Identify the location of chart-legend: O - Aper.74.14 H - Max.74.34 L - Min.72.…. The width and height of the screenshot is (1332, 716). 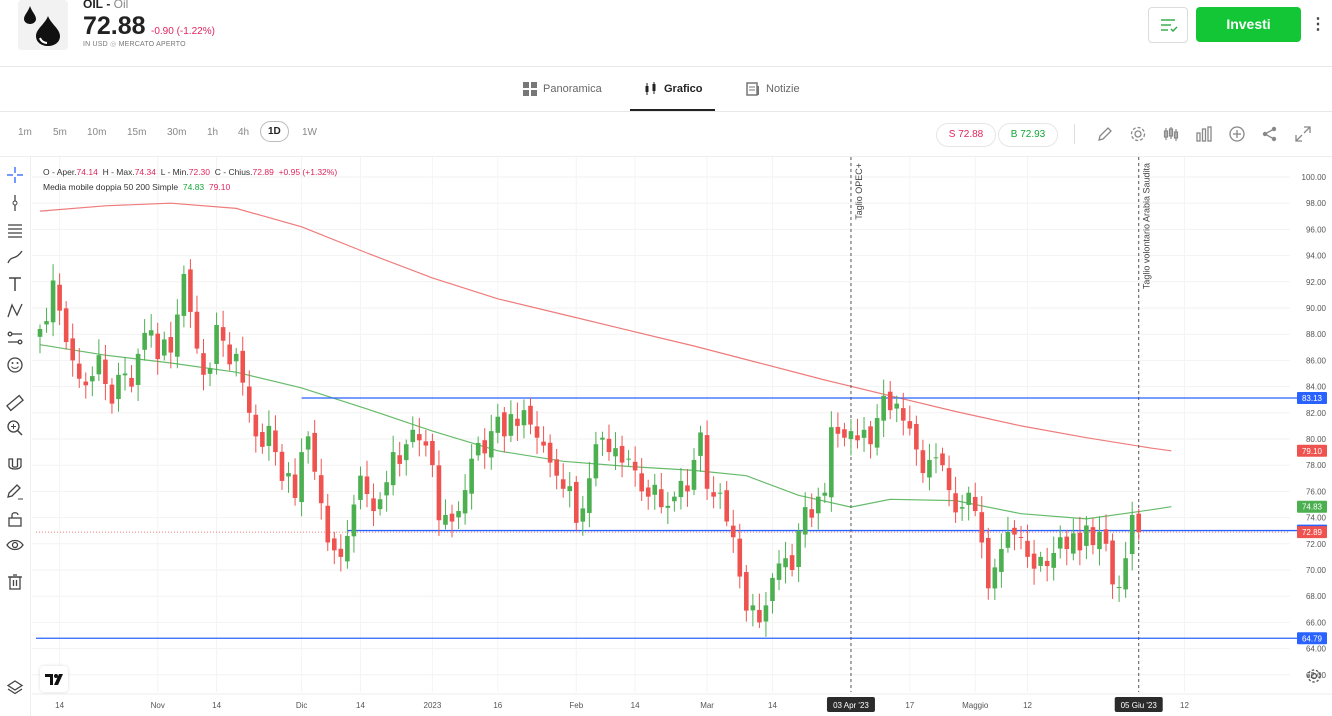
(190, 180).